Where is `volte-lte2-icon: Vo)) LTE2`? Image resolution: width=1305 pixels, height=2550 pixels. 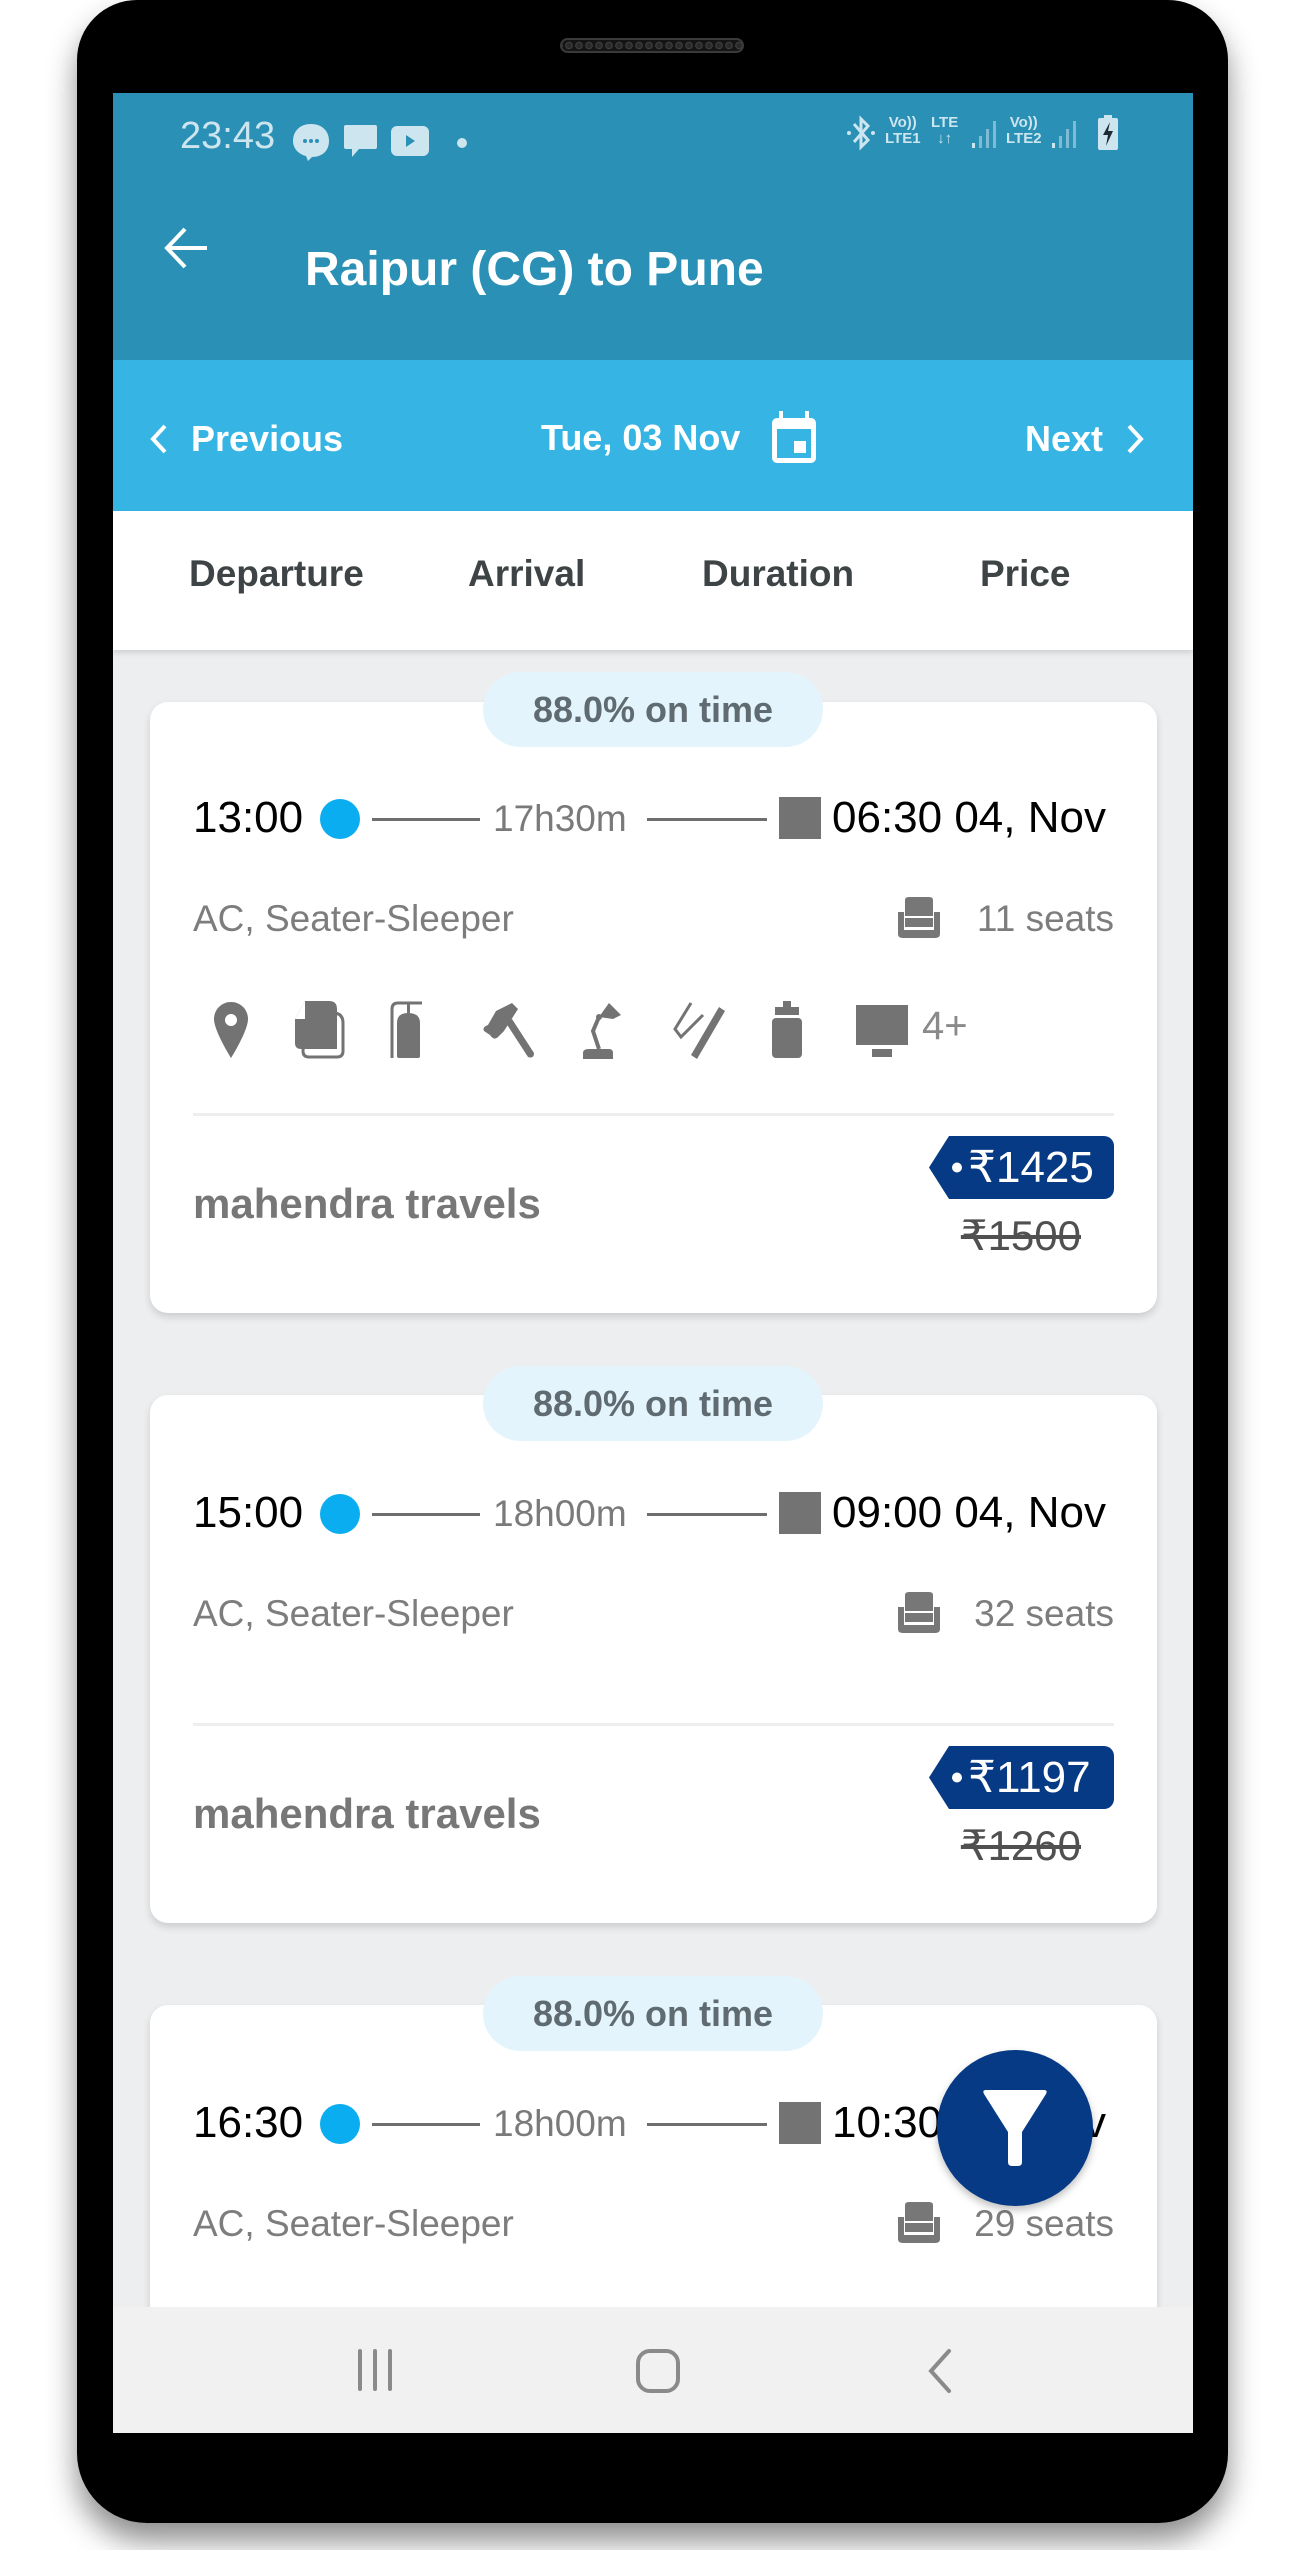
volte-lte2-icon: Vo)) LTE2 is located at coordinates (1024, 131).